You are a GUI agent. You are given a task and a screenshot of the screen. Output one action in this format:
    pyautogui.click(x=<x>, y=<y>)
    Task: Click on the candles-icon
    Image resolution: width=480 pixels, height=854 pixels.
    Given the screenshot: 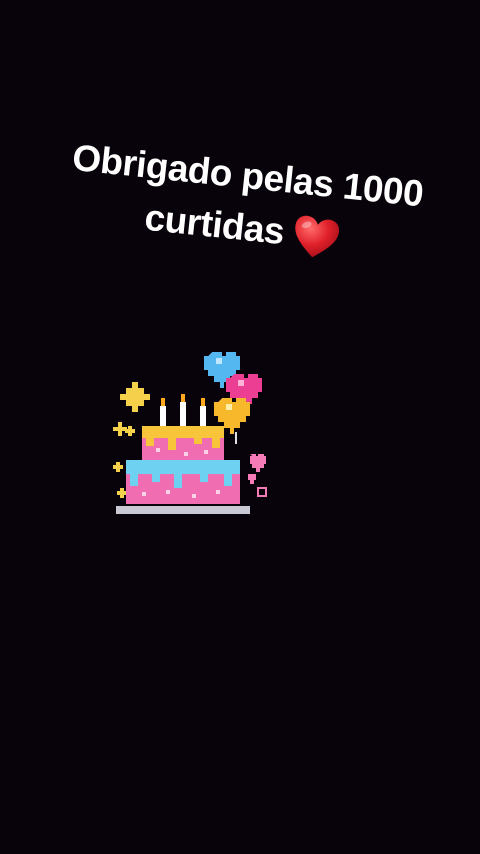 What is the action you would take?
    pyautogui.click(x=183, y=411)
    